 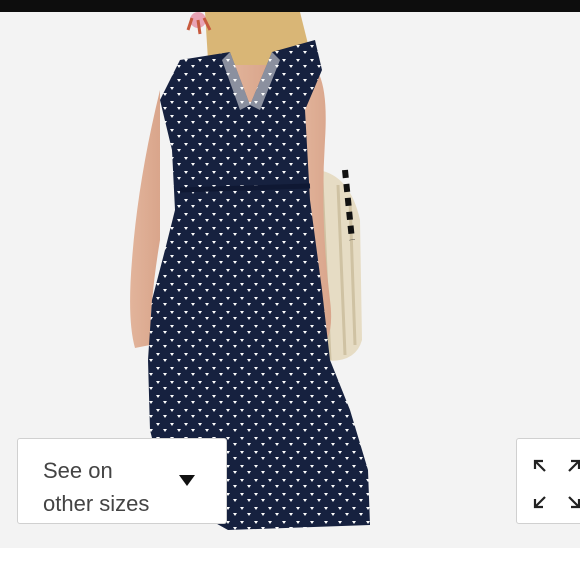 I want to click on expand-arrows-icon, so click(x=556, y=484).